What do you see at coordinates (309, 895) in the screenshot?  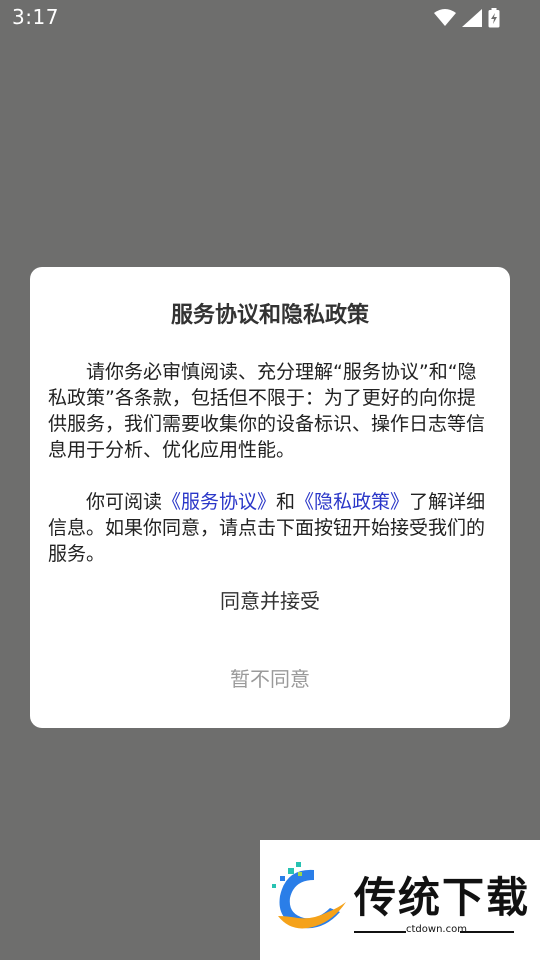 I see `brand-logo-icon` at bounding box center [309, 895].